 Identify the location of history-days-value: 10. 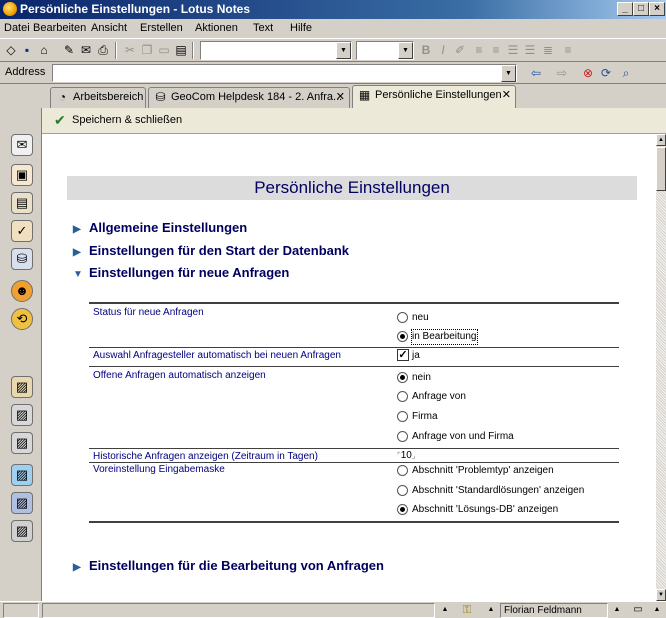
(406, 455).